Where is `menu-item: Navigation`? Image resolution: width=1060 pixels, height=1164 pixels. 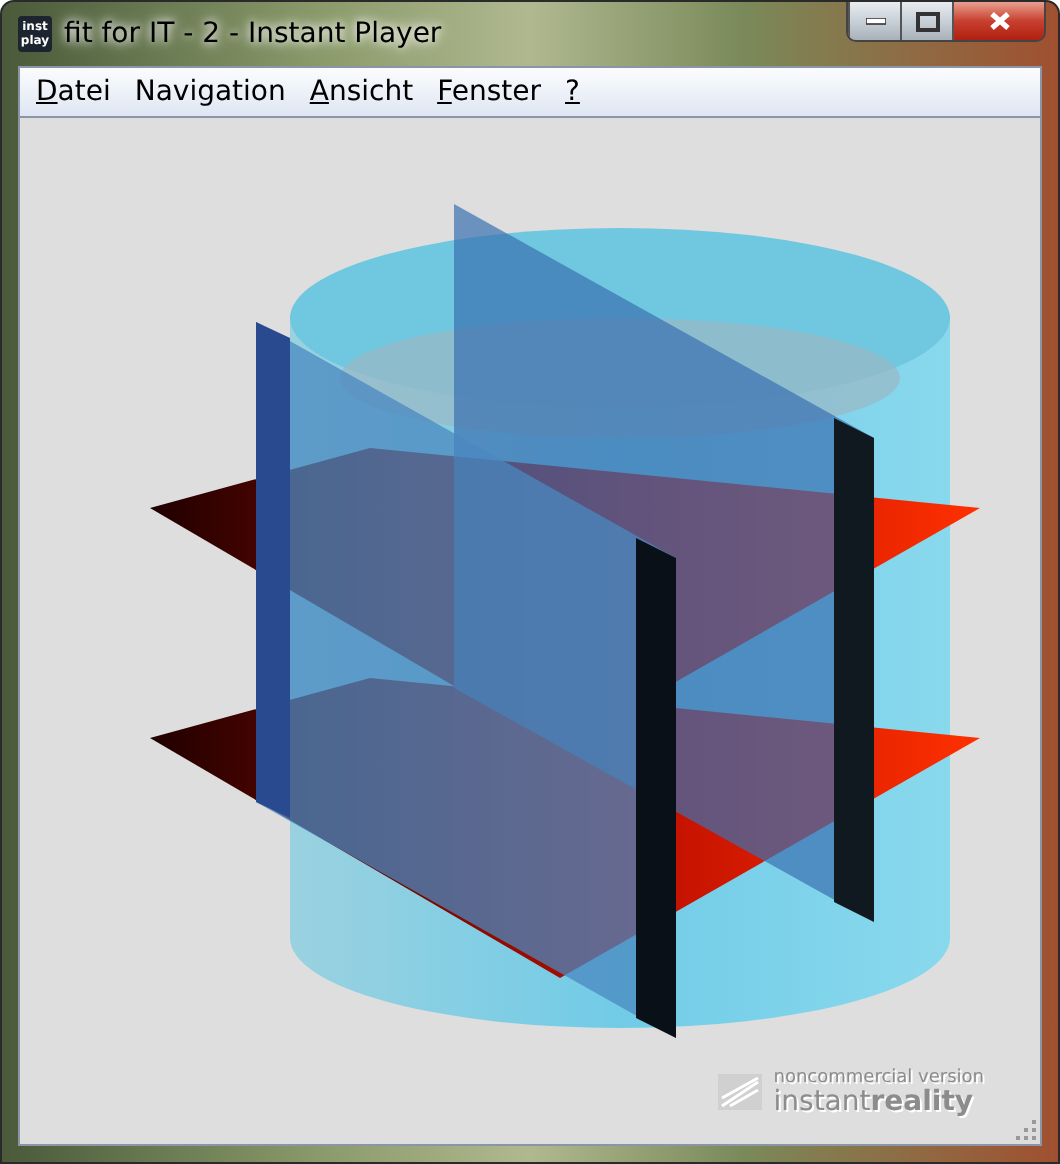 menu-item: Navigation is located at coordinates (210, 92).